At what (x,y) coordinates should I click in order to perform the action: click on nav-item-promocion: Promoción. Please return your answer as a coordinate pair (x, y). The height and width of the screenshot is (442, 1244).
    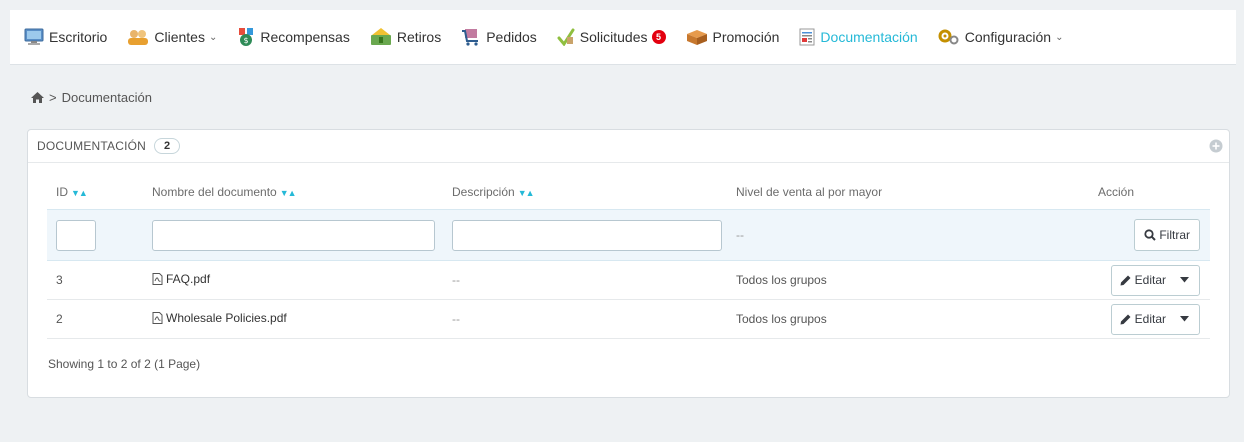
    Looking at the image, I should click on (733, 37).